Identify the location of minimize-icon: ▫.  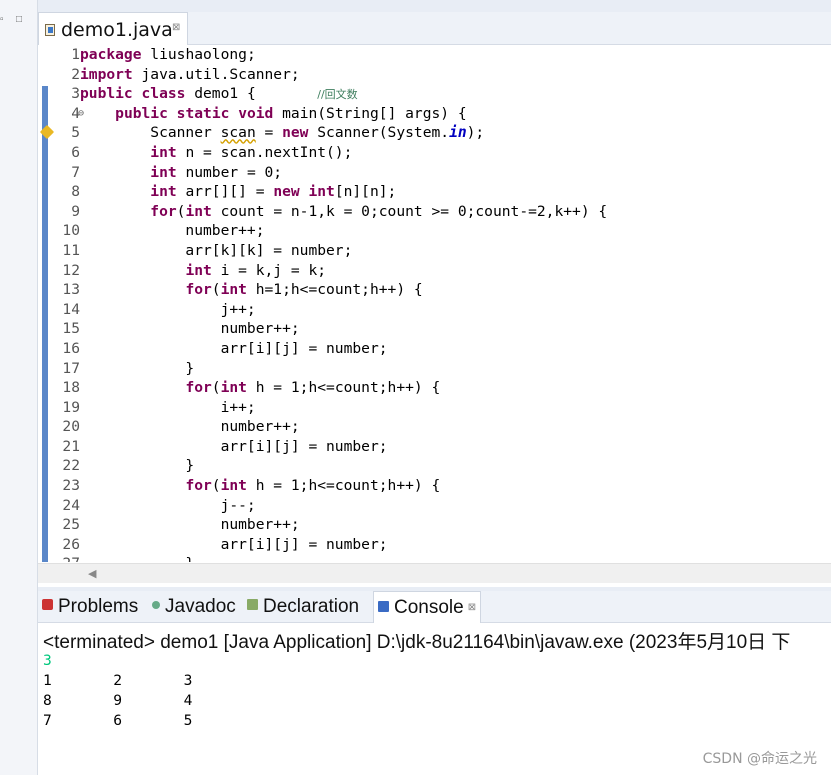
(2, 19).